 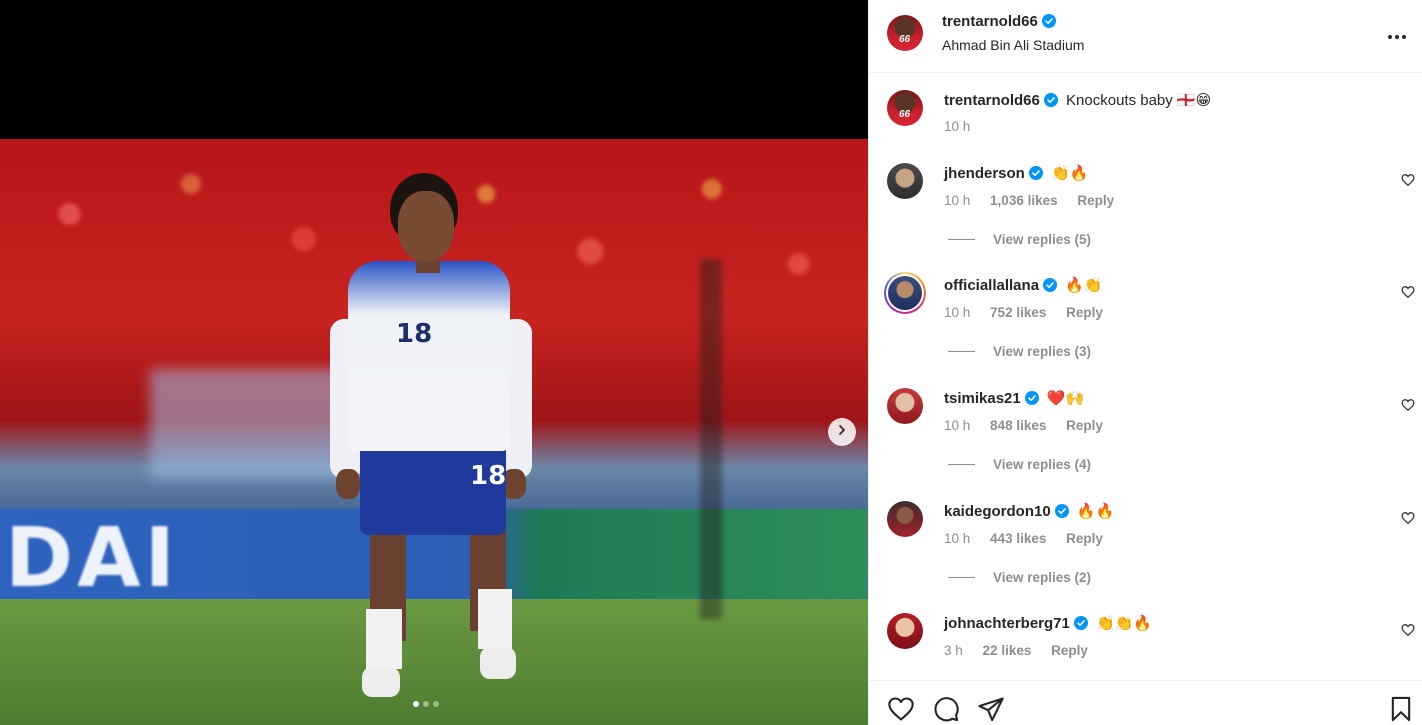 I want to click on more-icon, so click(x=1397, y=36).